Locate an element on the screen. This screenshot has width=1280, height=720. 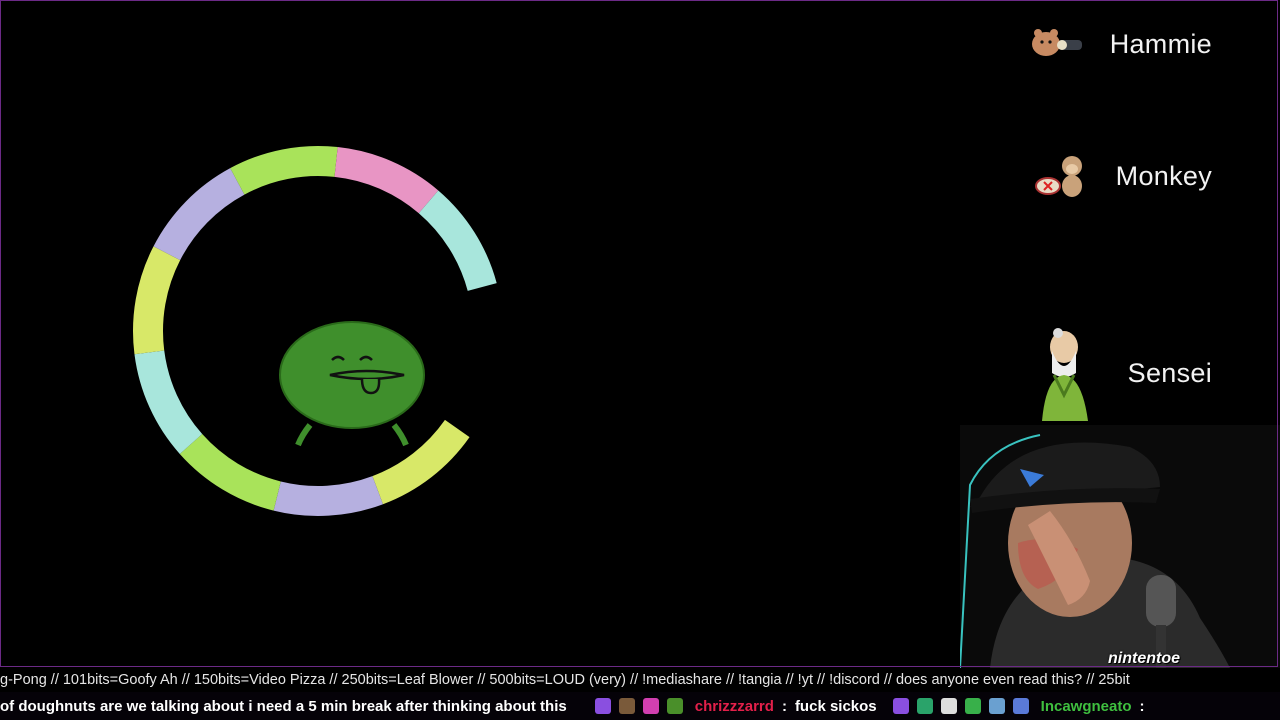
hamster-icon is located at coordinates (1056, 42).